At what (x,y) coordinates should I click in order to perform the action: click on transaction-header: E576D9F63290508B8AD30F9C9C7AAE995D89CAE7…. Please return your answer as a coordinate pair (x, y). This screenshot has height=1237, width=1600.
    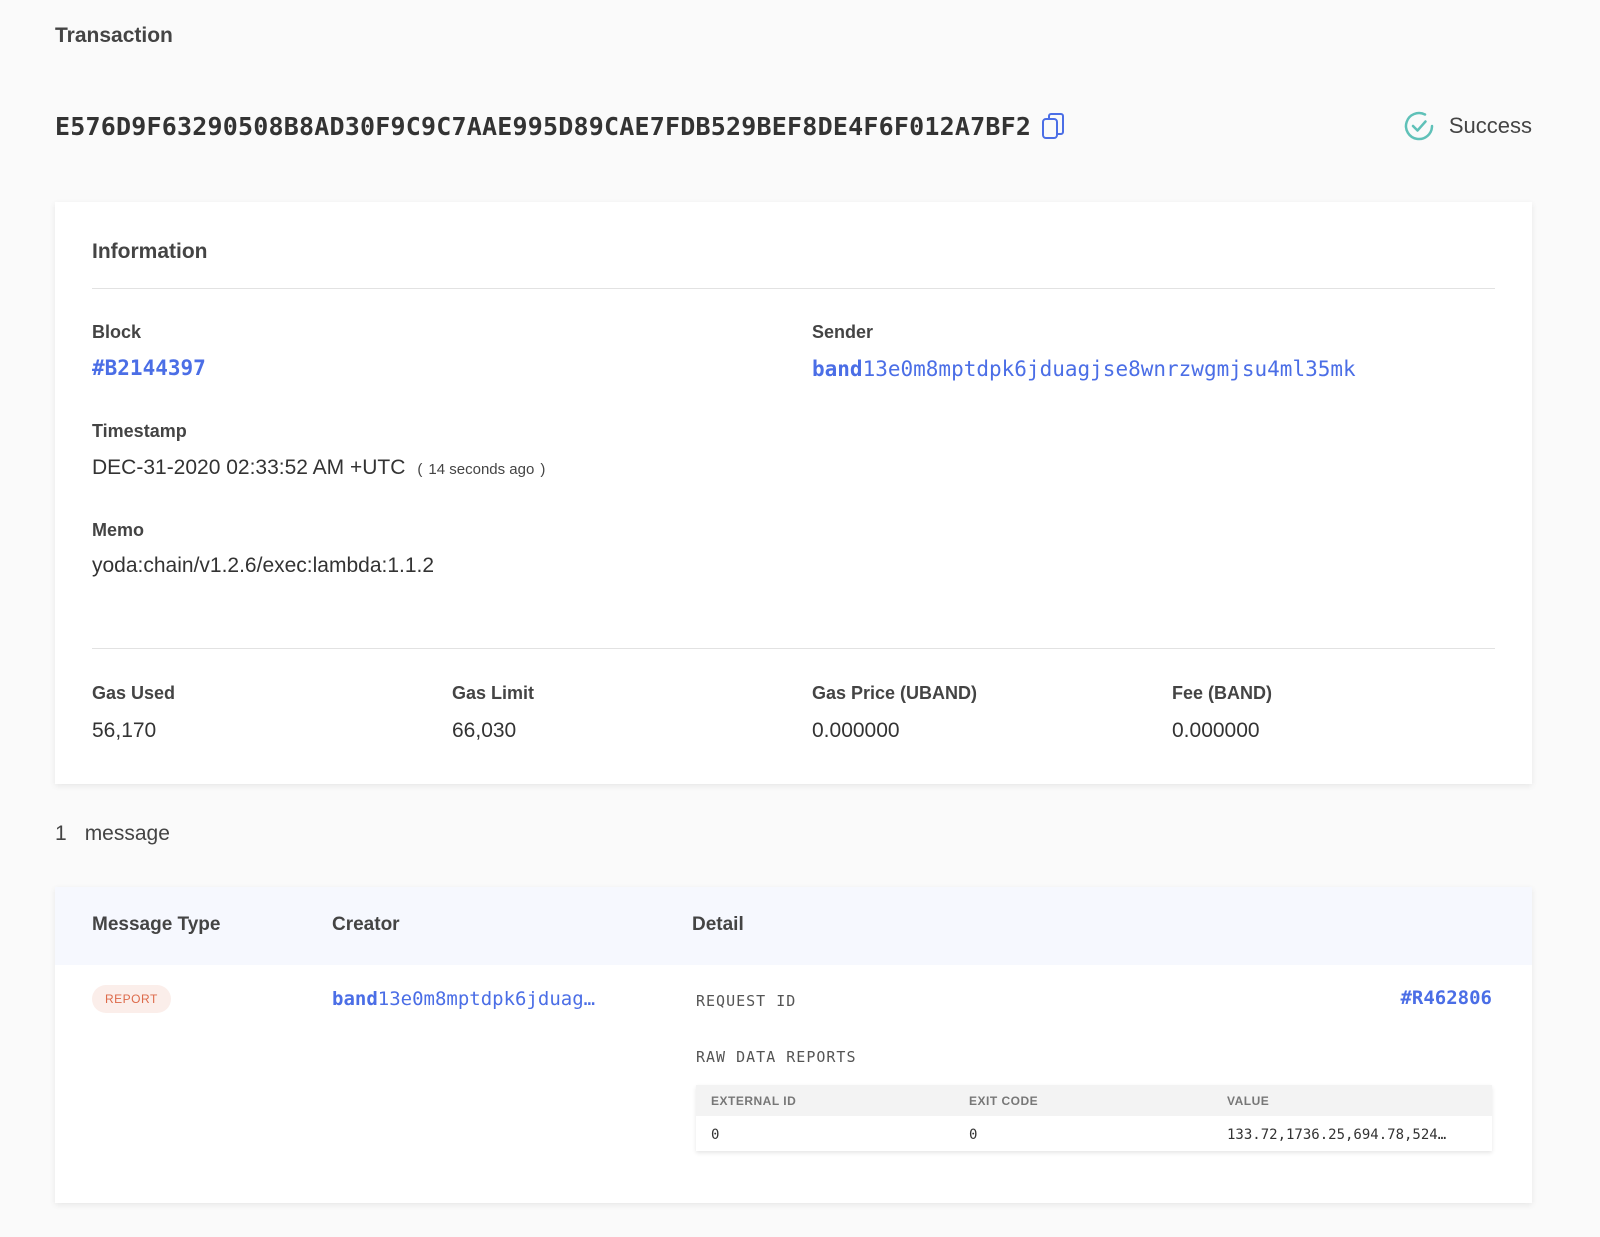
    Looking at the image, I should click on (793, 126).